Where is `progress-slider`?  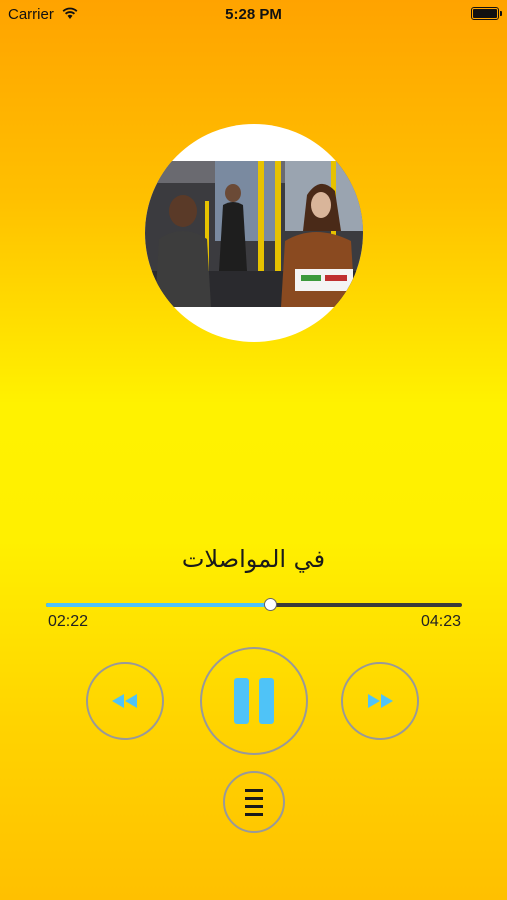 progress-slider is located at coordinates (254, 604).